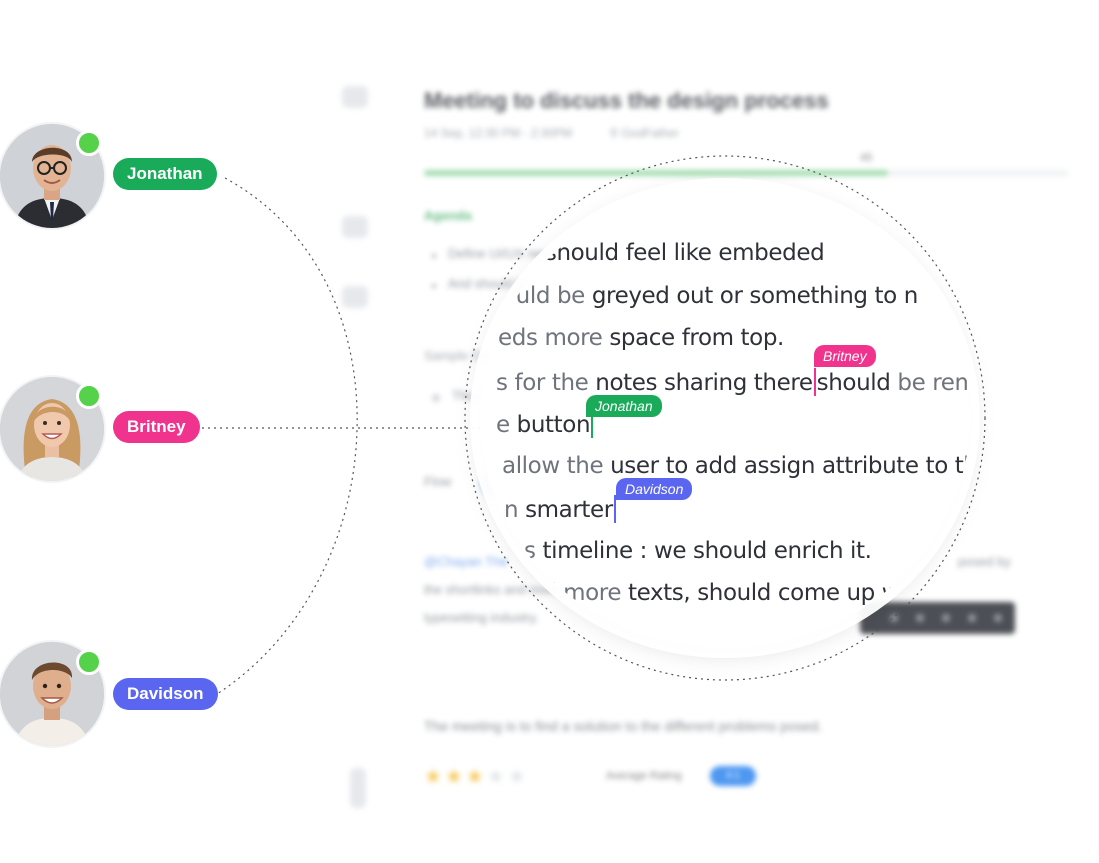 This screenshot has width=1099, height=863. I want to click on lens-line: eds more space from top., so click(641, 338).